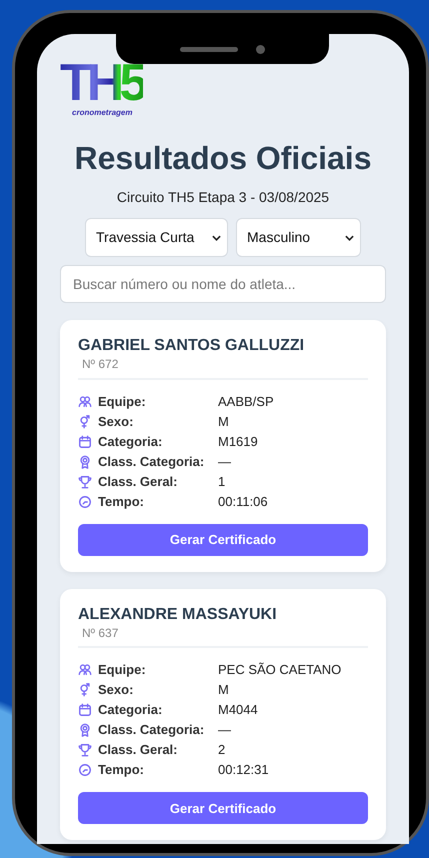 This screenshot has width=429, height=858. I want to click on athlete-name: GABRIEL SANTOS GALLUZZI, so click(192, 346).